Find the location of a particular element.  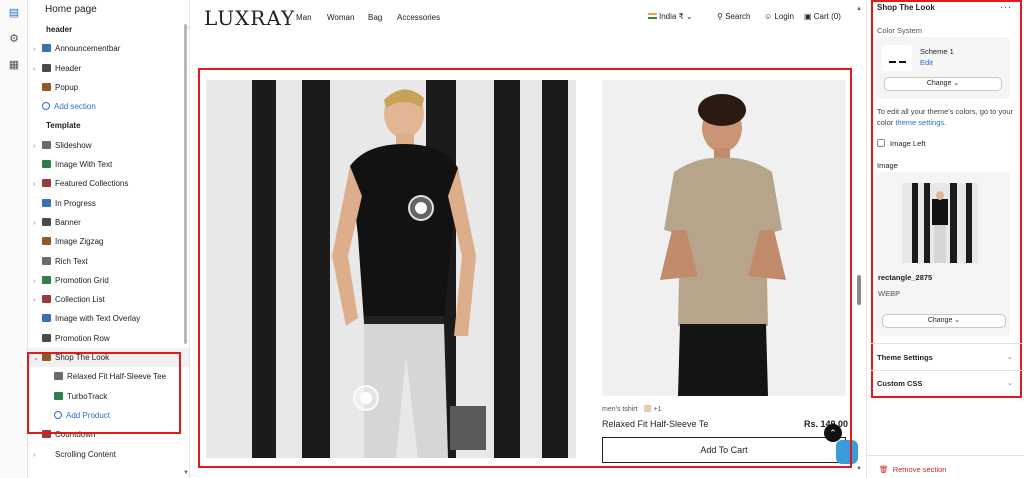

sidebar-item-label: Featured Collections is located at coordinates (92, 184).